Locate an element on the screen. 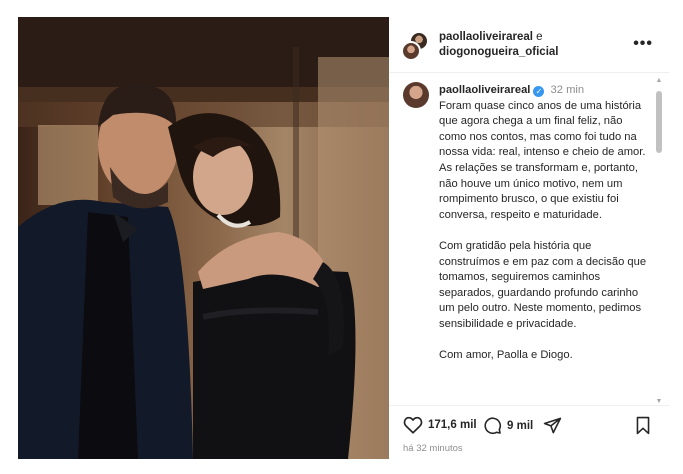 The width and height of the screenshot is (683, 474). share-button is located at coordinates (552, 425).